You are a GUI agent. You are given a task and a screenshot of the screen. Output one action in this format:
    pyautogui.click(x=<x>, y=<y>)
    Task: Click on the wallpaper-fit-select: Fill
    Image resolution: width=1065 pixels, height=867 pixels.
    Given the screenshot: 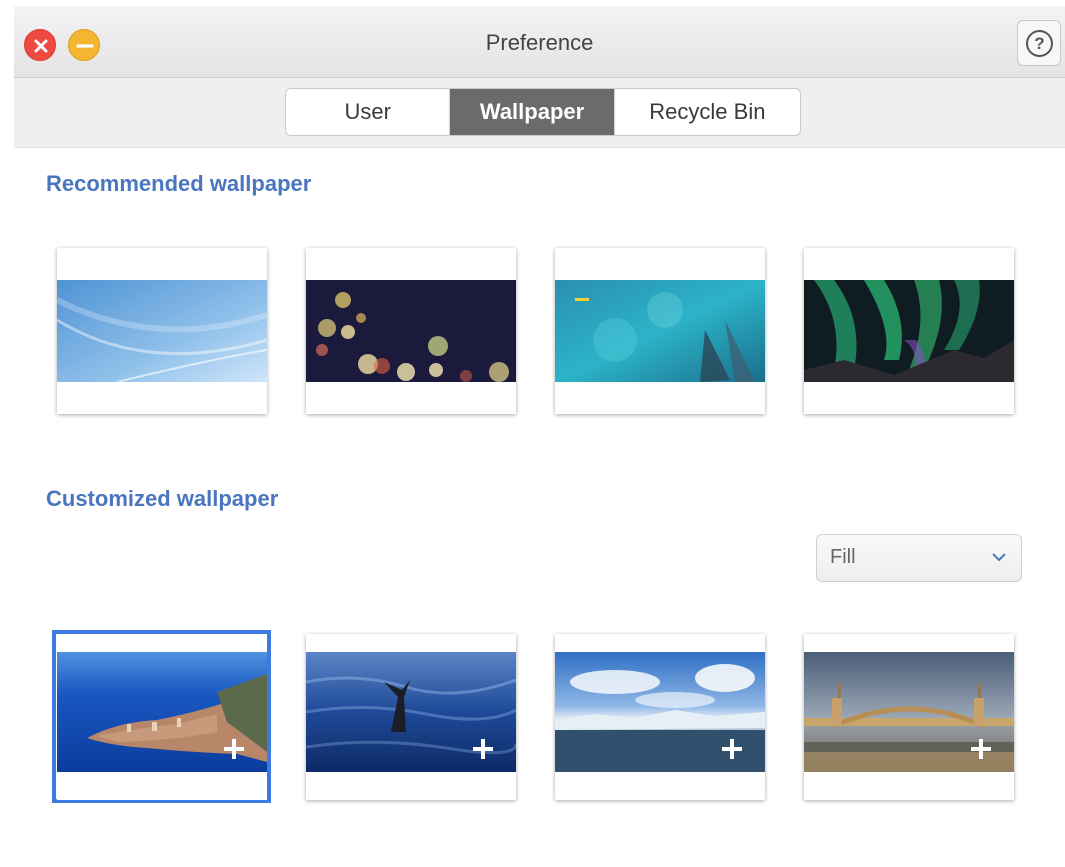 What is the action you would take?
    pyautogui.click(x=919, y=558)
    